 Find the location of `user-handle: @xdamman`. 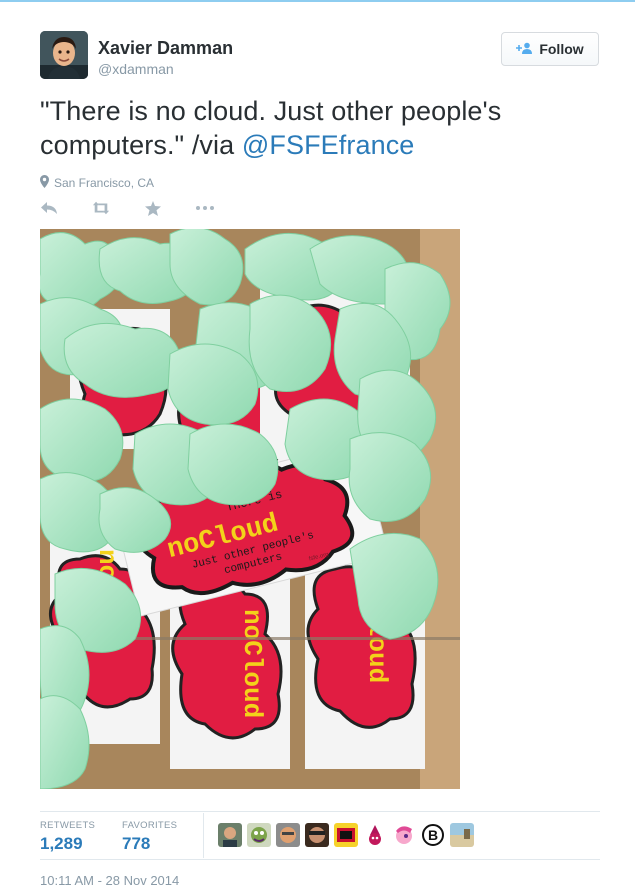

user-handle: @xdamman is located at coordinates (136, 69).